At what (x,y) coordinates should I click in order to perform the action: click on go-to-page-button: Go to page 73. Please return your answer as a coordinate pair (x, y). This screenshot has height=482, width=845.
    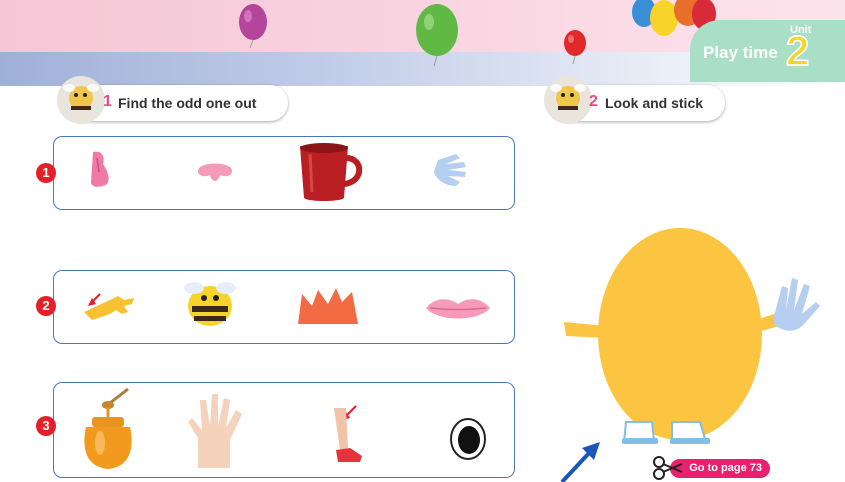
    Looking at the image, I should click on (720, 468).